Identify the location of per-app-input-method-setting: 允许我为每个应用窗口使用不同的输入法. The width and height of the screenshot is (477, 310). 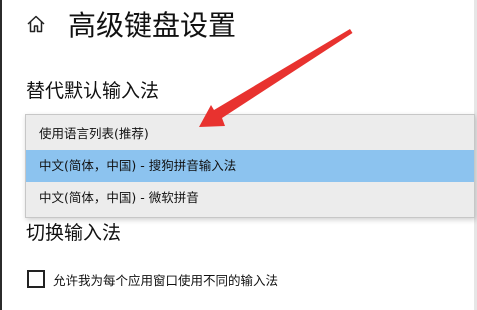
(152, 279).